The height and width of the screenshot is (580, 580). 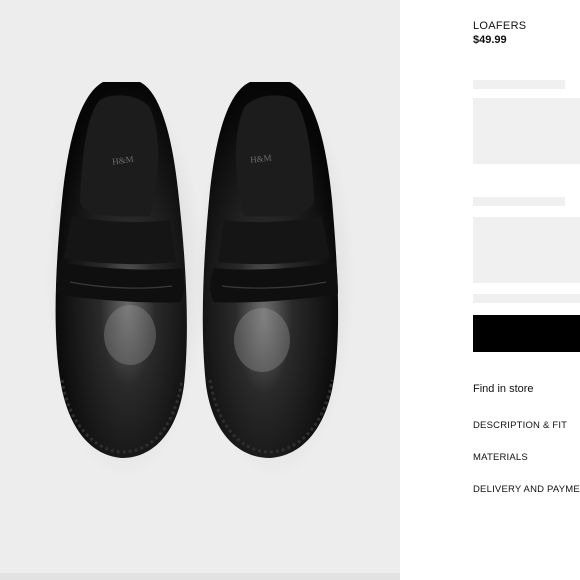 What do you see at coordinates (526, 131) in the screenshot?
I see `color-swatch-placeholder` at bounding box center [526, 131].